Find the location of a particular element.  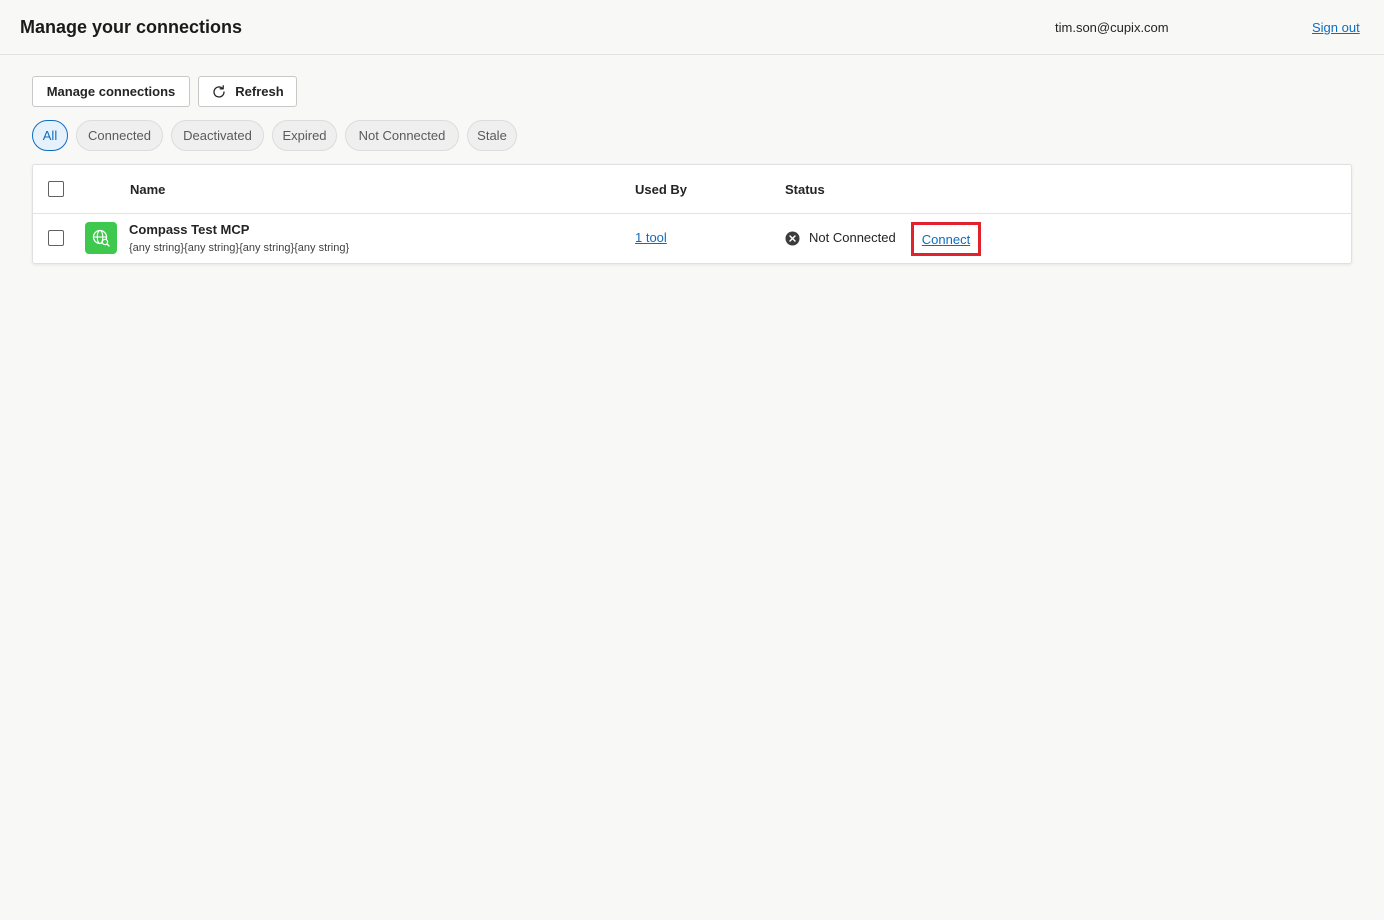

connection-name: Compass Test MCP is located at coordinates (189, 229).